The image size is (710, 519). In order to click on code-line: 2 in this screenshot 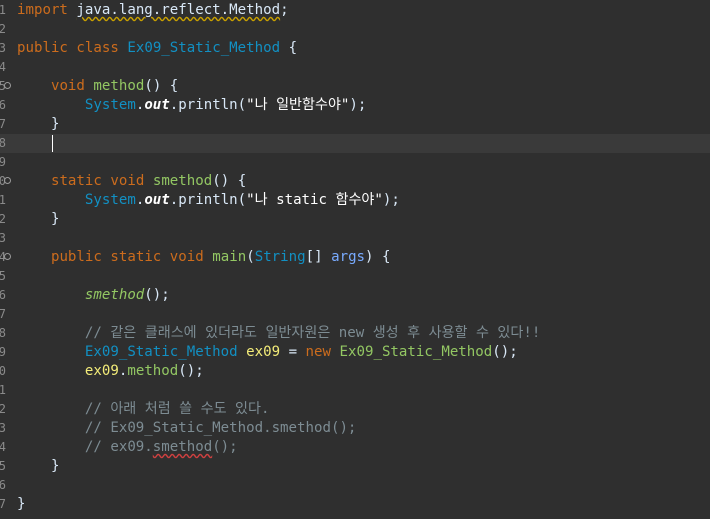, I will do `click(355, 29)`.